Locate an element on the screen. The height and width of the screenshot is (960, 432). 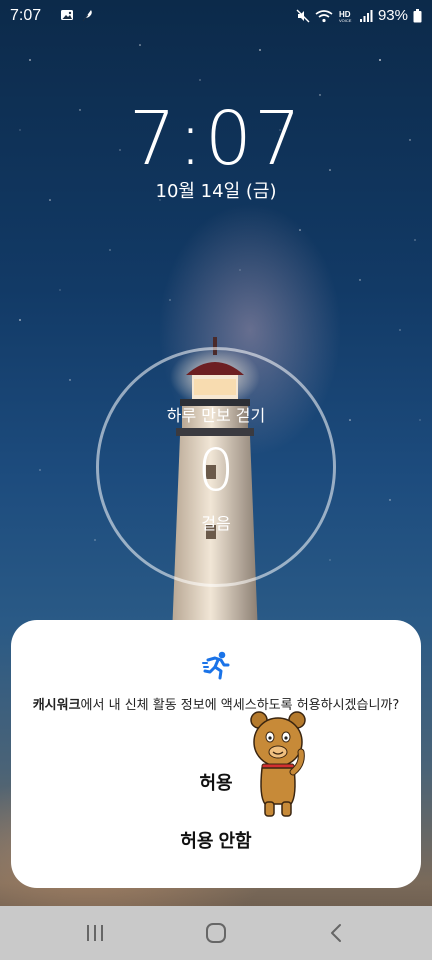
battery-percent: 93% is located at coordinates (392, 15).